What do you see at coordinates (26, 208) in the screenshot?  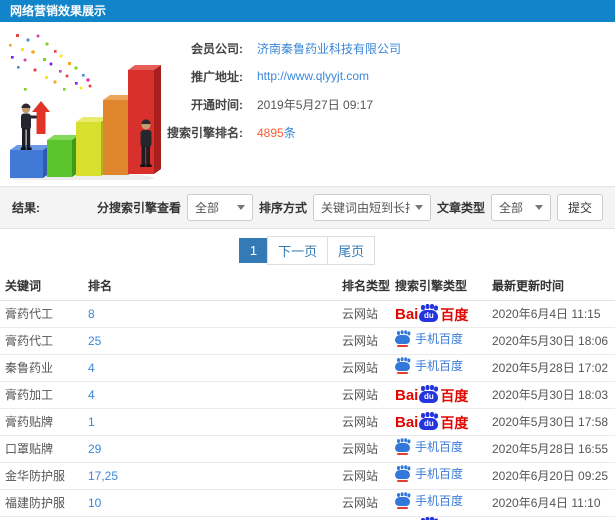 I see `result-label: 结果:` at bounding box center [26, 208].